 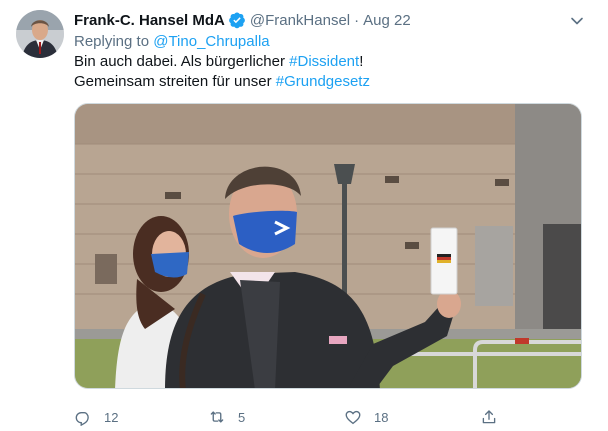 What do you see at coordinates (489, 417) in the screenshot?
I see `share-icon` at bounding box center [489, 417].